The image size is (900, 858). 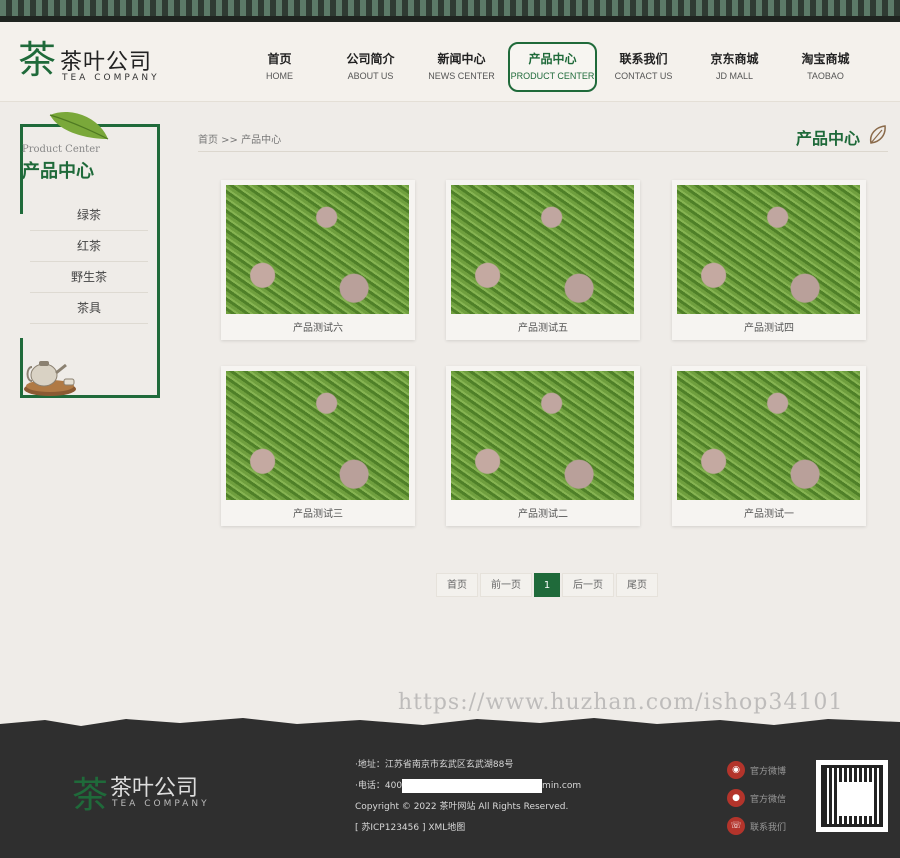 I want to click on product-card: 产品测试五, so click(x=543, y=260).